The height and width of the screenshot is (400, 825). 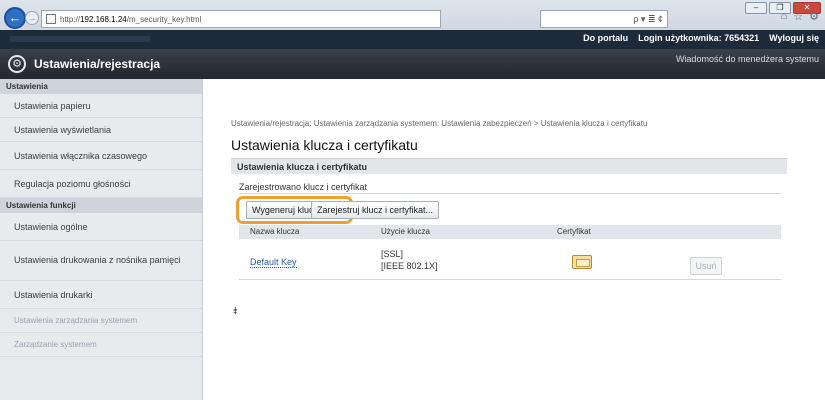 I want to click on divider, so click(x=510, y=193).